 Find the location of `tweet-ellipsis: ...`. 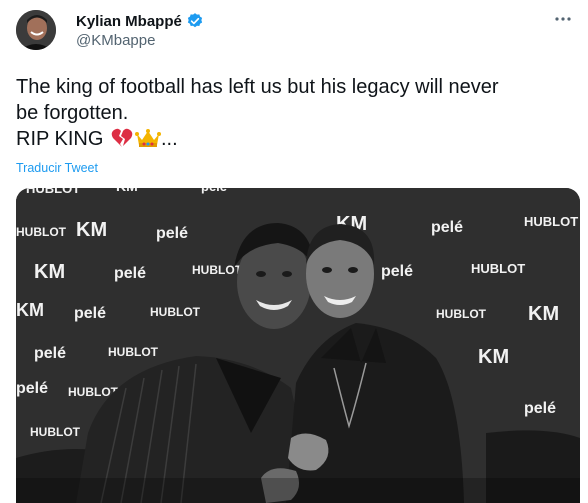

tweet-ellipsis: ... is located at coordinates (169, 139).